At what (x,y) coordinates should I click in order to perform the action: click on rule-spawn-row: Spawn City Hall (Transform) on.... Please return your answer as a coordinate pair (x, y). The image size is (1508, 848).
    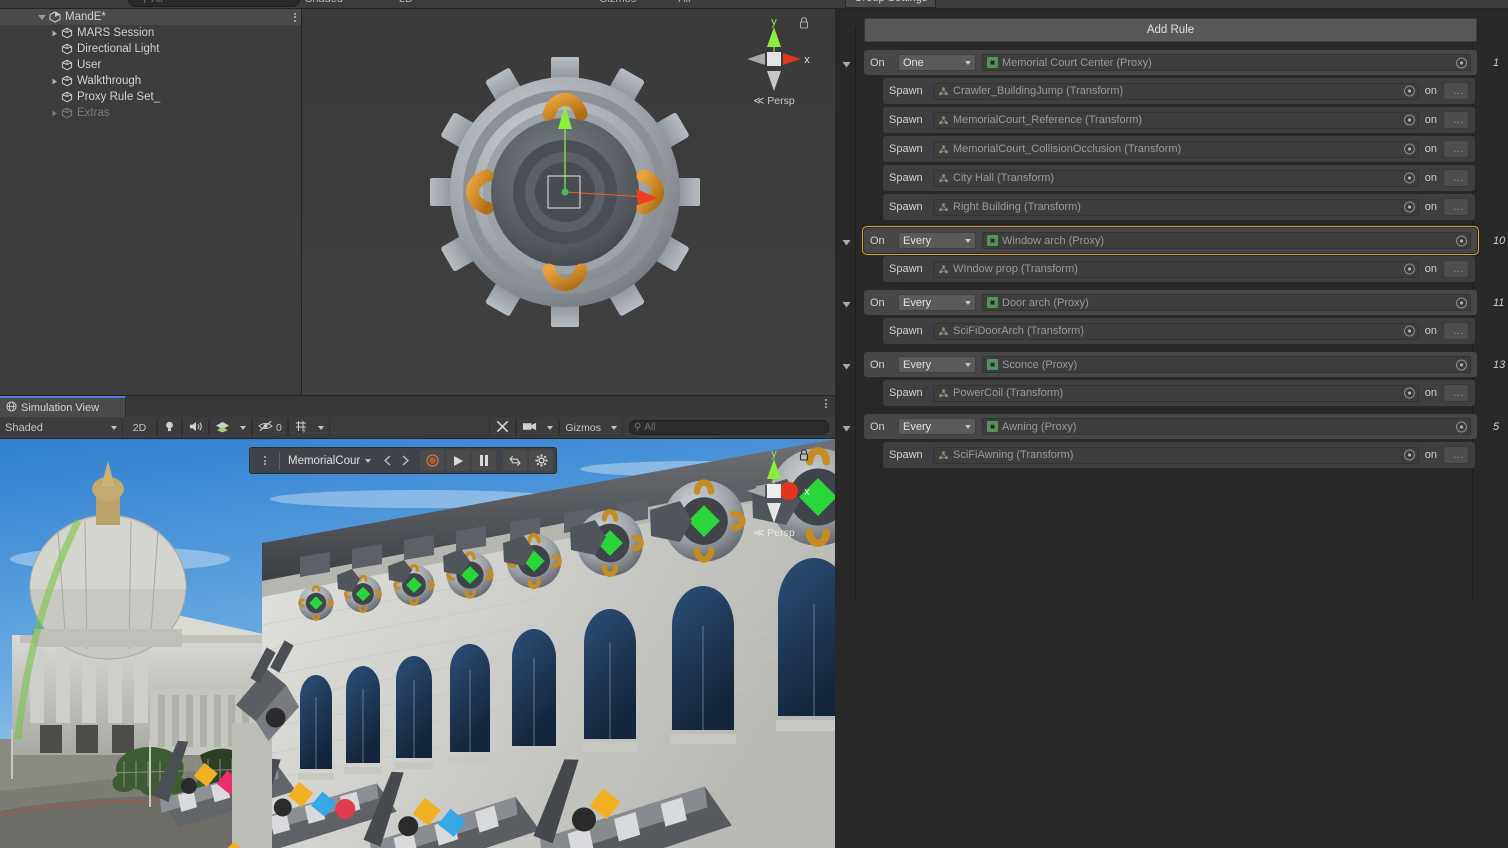
    Looking at the image, I should click on (1179, 178).